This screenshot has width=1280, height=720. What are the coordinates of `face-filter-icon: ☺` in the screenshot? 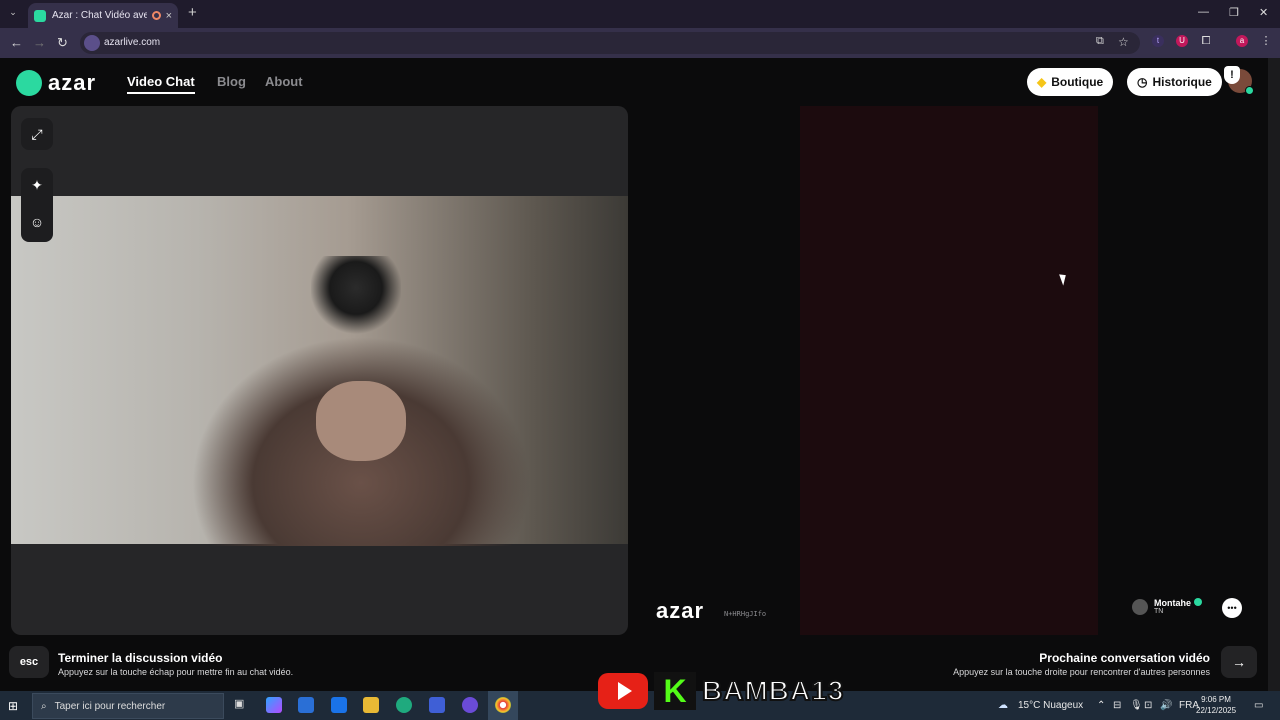 It's located at (37, 222).